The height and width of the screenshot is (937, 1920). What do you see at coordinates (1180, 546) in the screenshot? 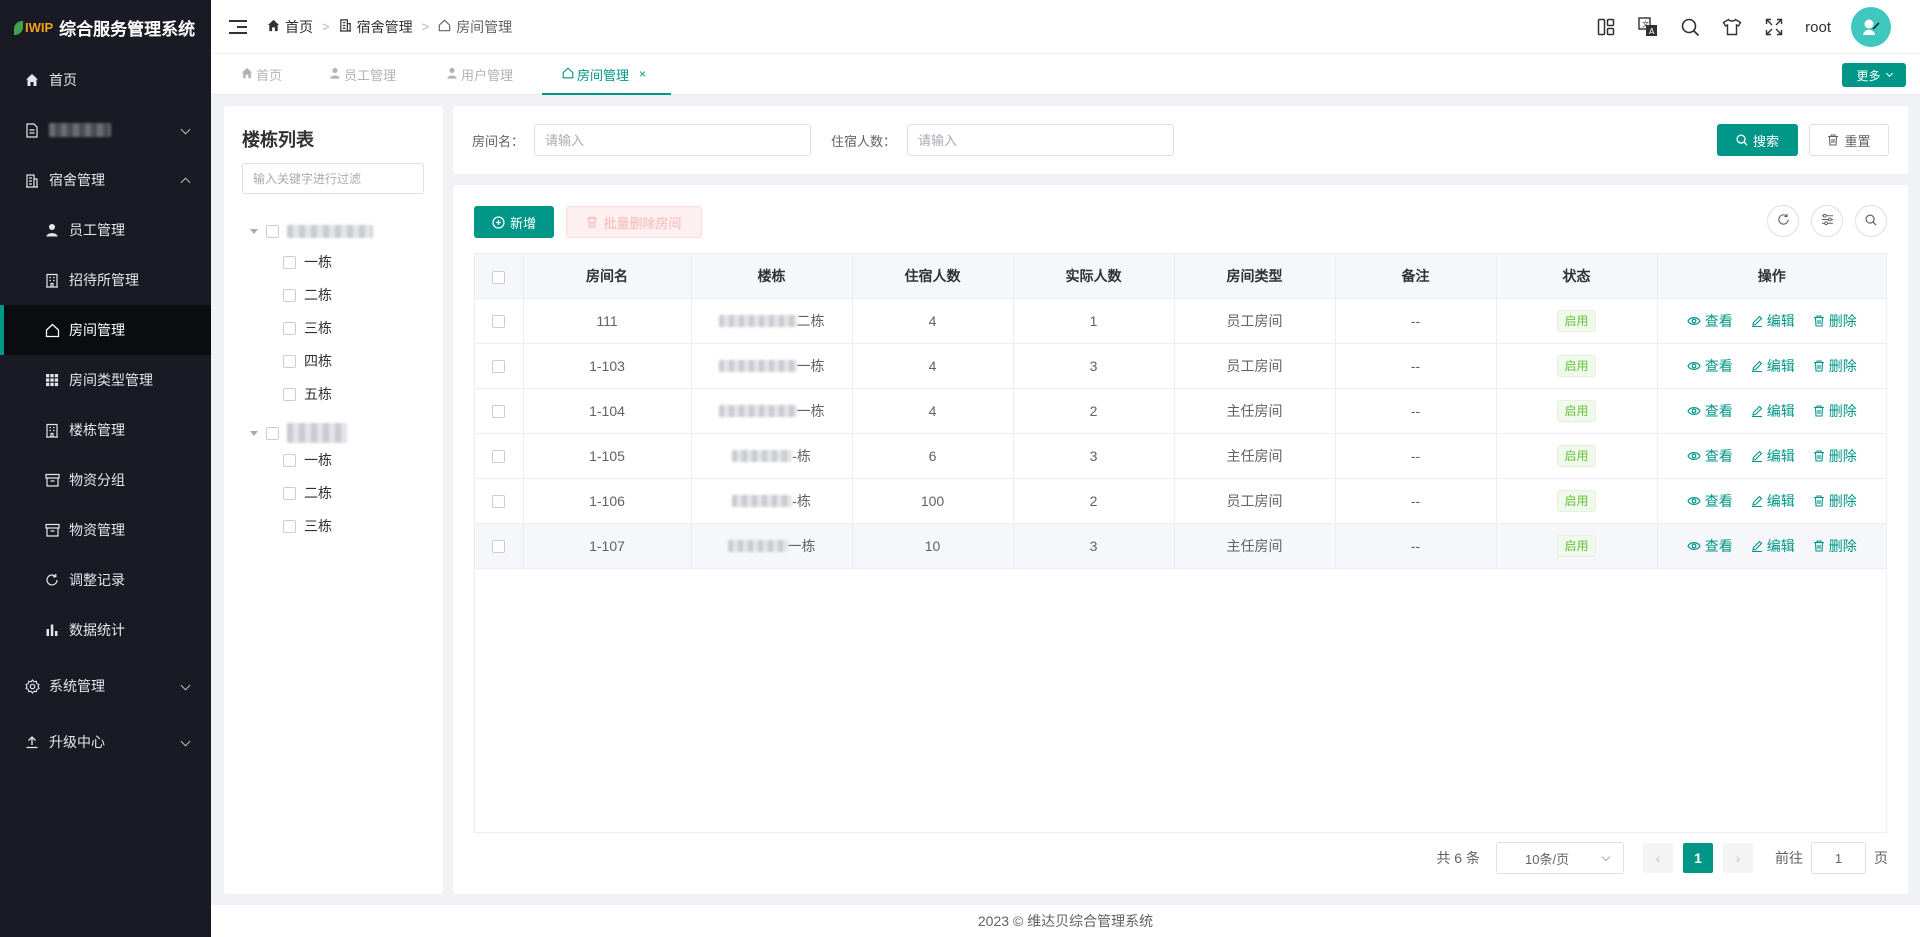
I see `table-row: 1-107 一栋 10 3 主任房间 -- 启用 查看 编辑 删除` at bounding box center [1180, 546].